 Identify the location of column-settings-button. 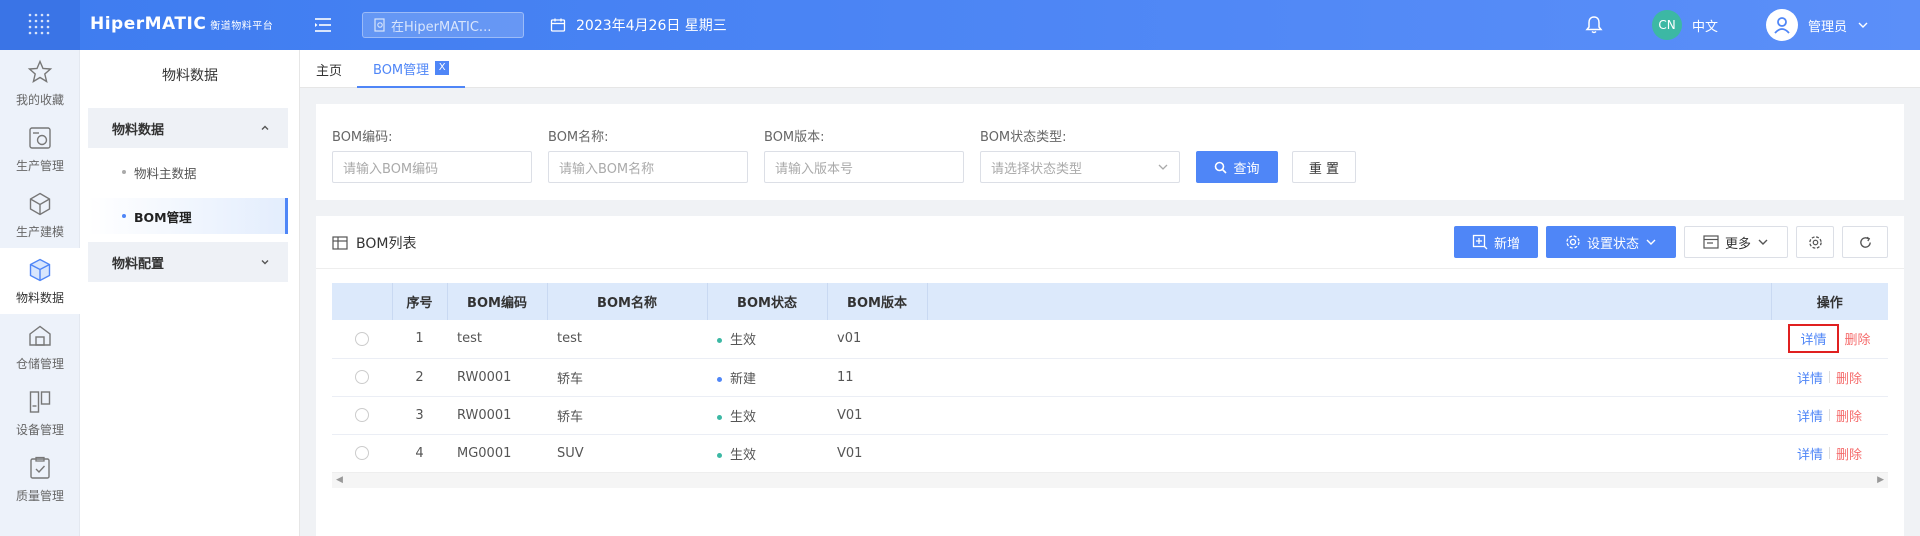
(1815, 242).